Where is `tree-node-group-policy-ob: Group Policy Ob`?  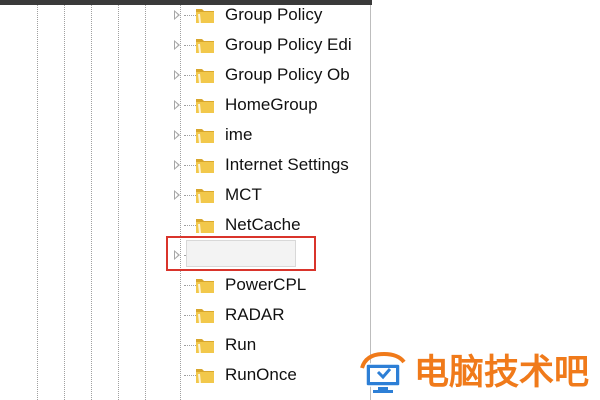
tree-node-group-policy-ob: Group Policy Ob is located at coordinates (270, 75).